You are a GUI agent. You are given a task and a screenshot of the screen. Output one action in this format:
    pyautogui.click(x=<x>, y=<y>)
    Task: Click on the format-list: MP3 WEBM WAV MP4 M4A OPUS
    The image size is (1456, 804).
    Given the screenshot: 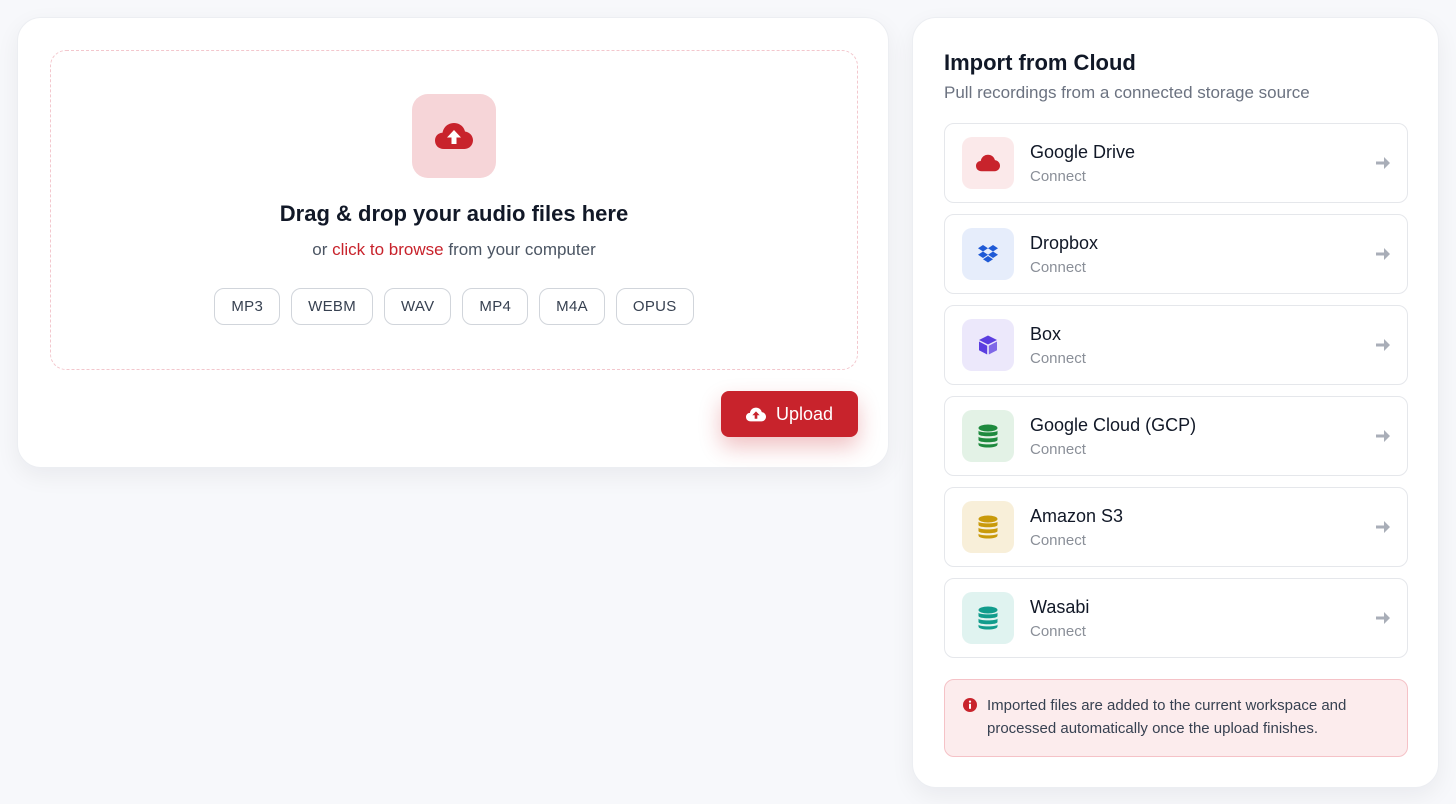 What is the action you would take?
    pyautogui.click(x=454, y=306)
    